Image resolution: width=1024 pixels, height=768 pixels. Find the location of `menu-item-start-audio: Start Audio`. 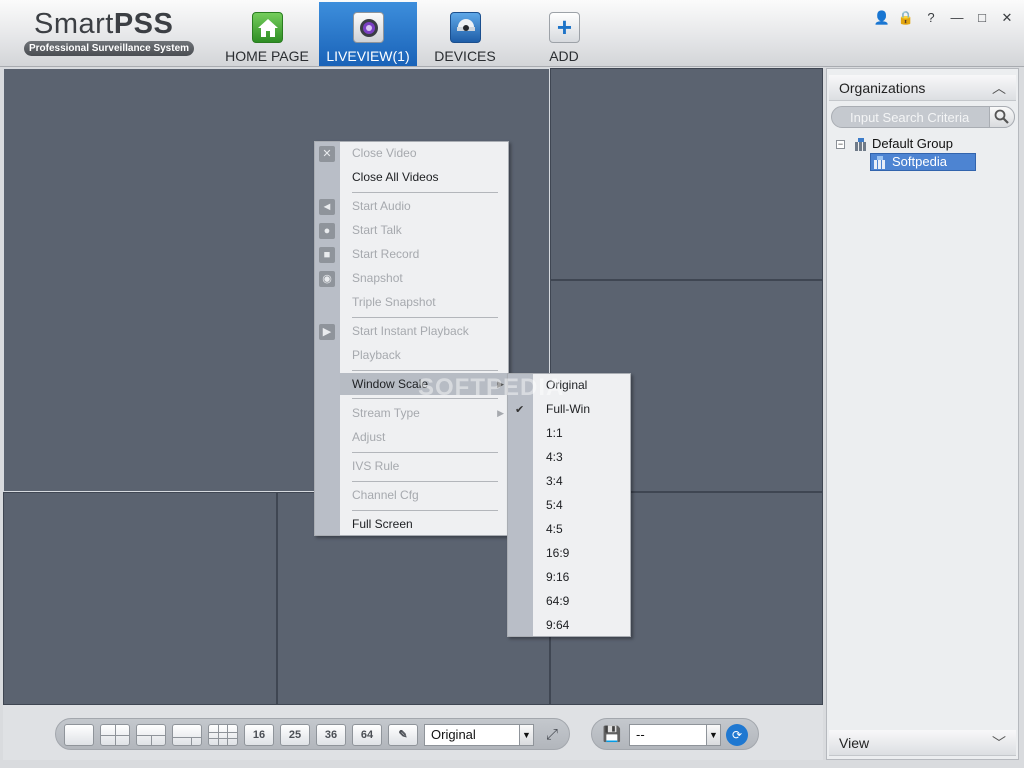

menu-item-start-audio: Start Audio is located at coordinates (424, 206).